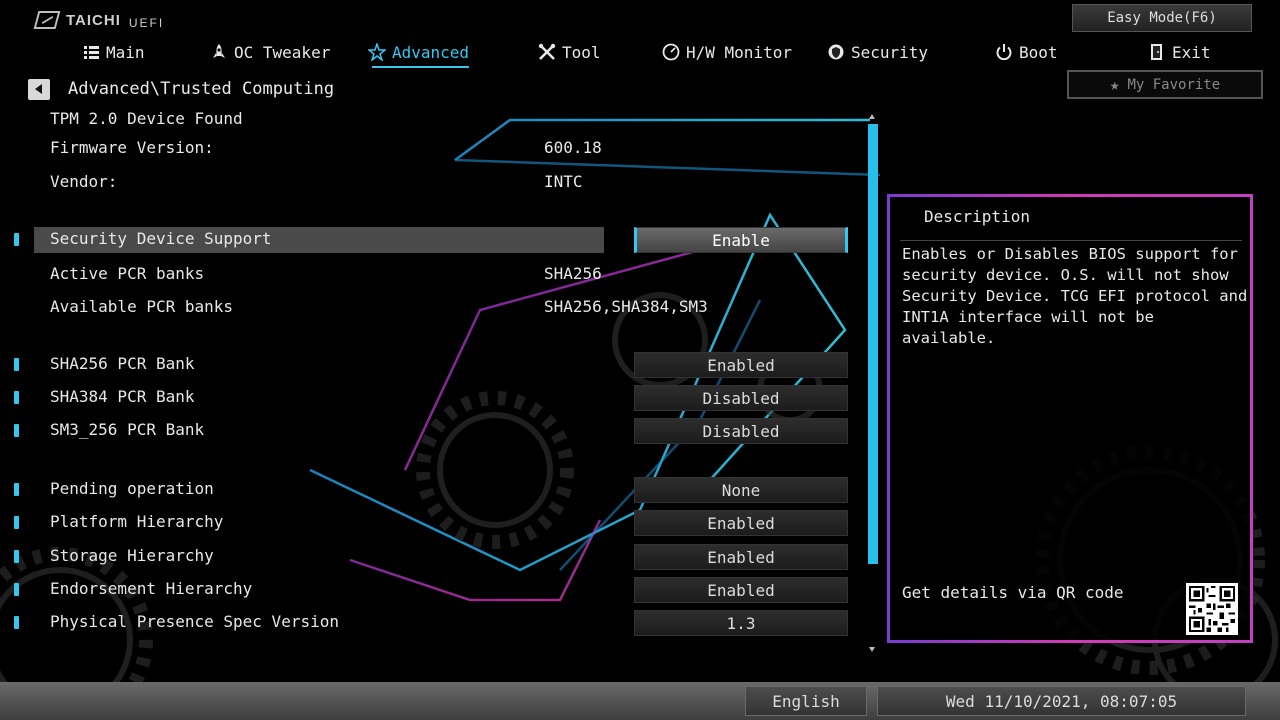 This screenshot has height=720, width=1280. Describe the element at coordinates (671, 52) in the screenshot. I see `monitor-gauge-icon` at that location.